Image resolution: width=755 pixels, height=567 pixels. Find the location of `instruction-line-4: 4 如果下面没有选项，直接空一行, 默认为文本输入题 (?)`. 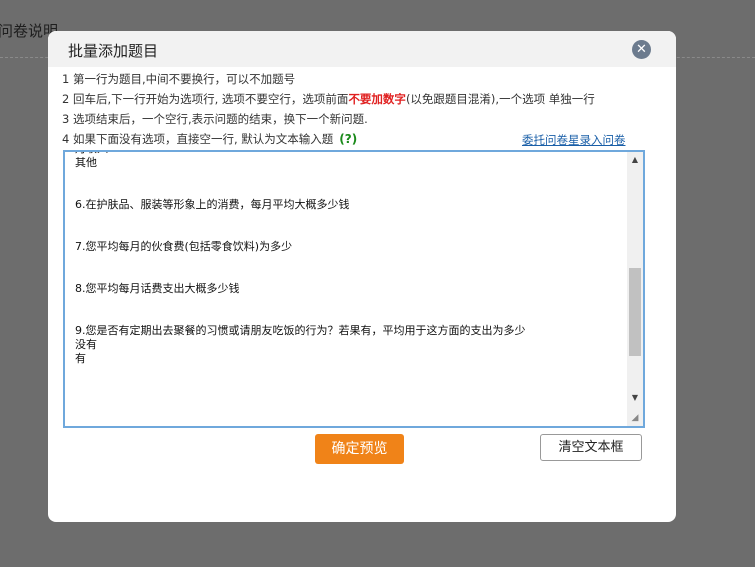

instruction-line-4: 4 如果下面没有选项，直接空一行, 默认为文本输入题 (?) is located at coordinates (209, 139).